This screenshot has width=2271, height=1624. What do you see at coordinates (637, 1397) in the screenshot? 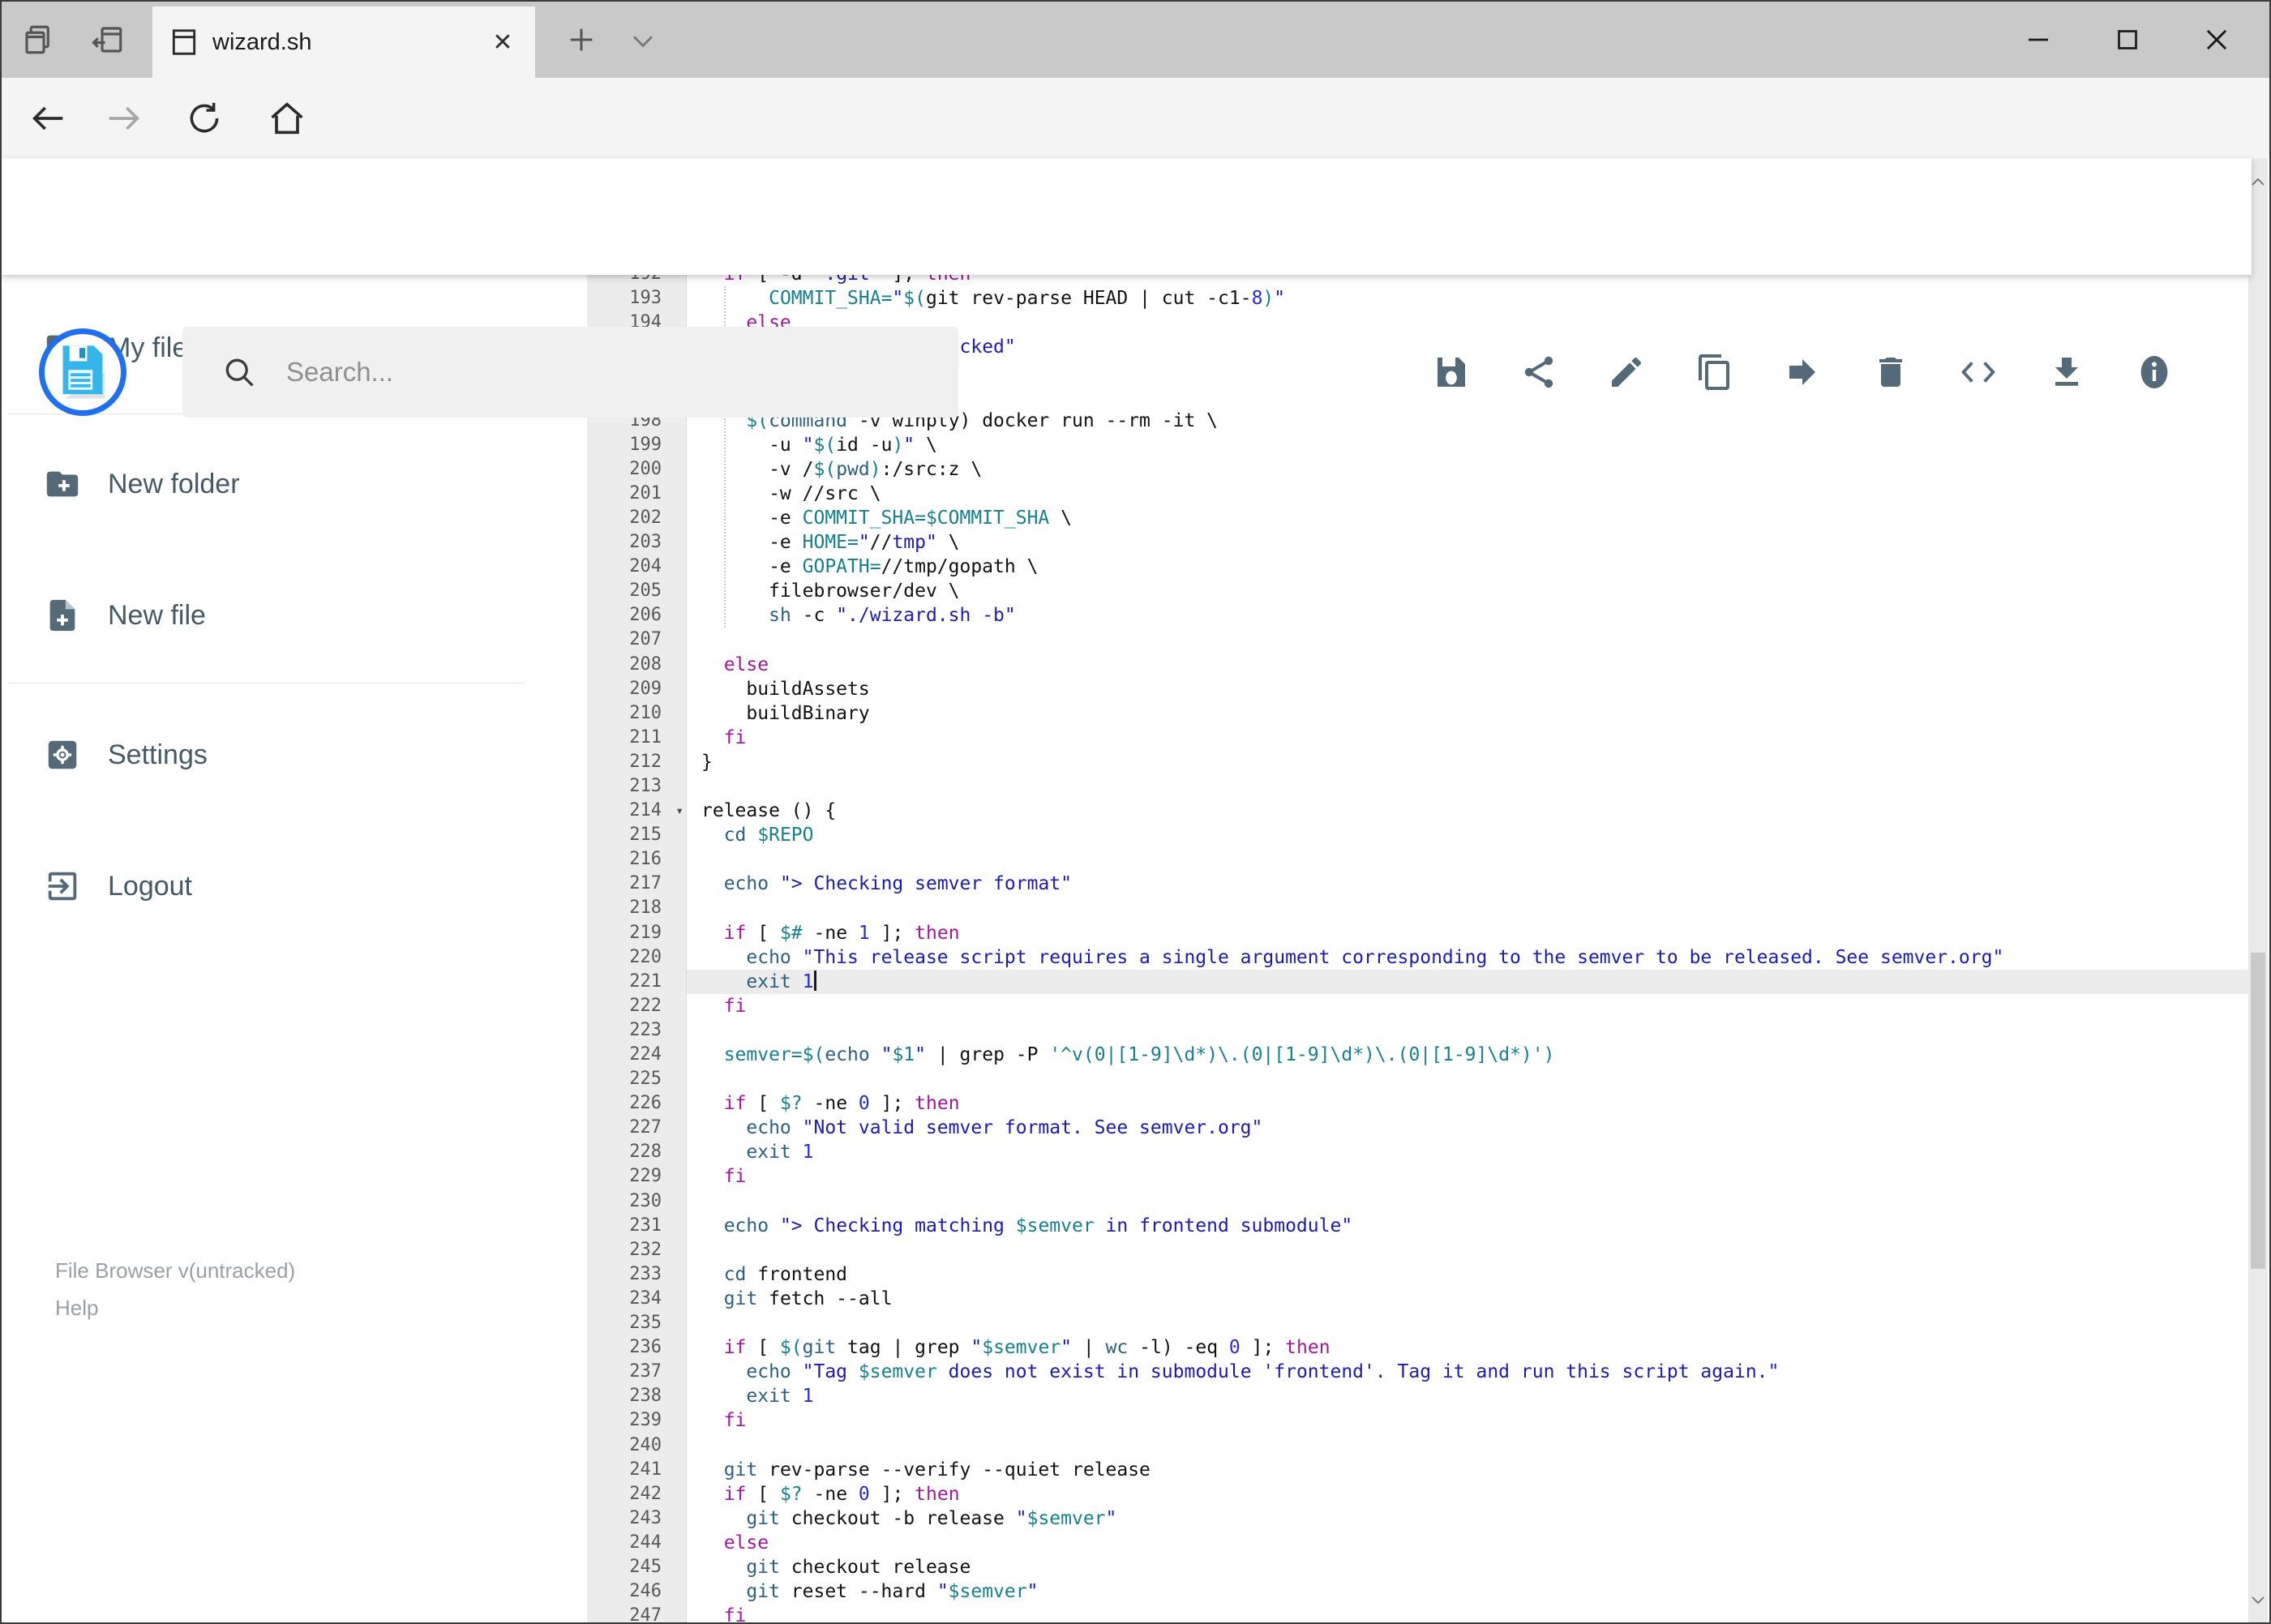
I see `line-number: 238` at bounding box center [637, 1397].